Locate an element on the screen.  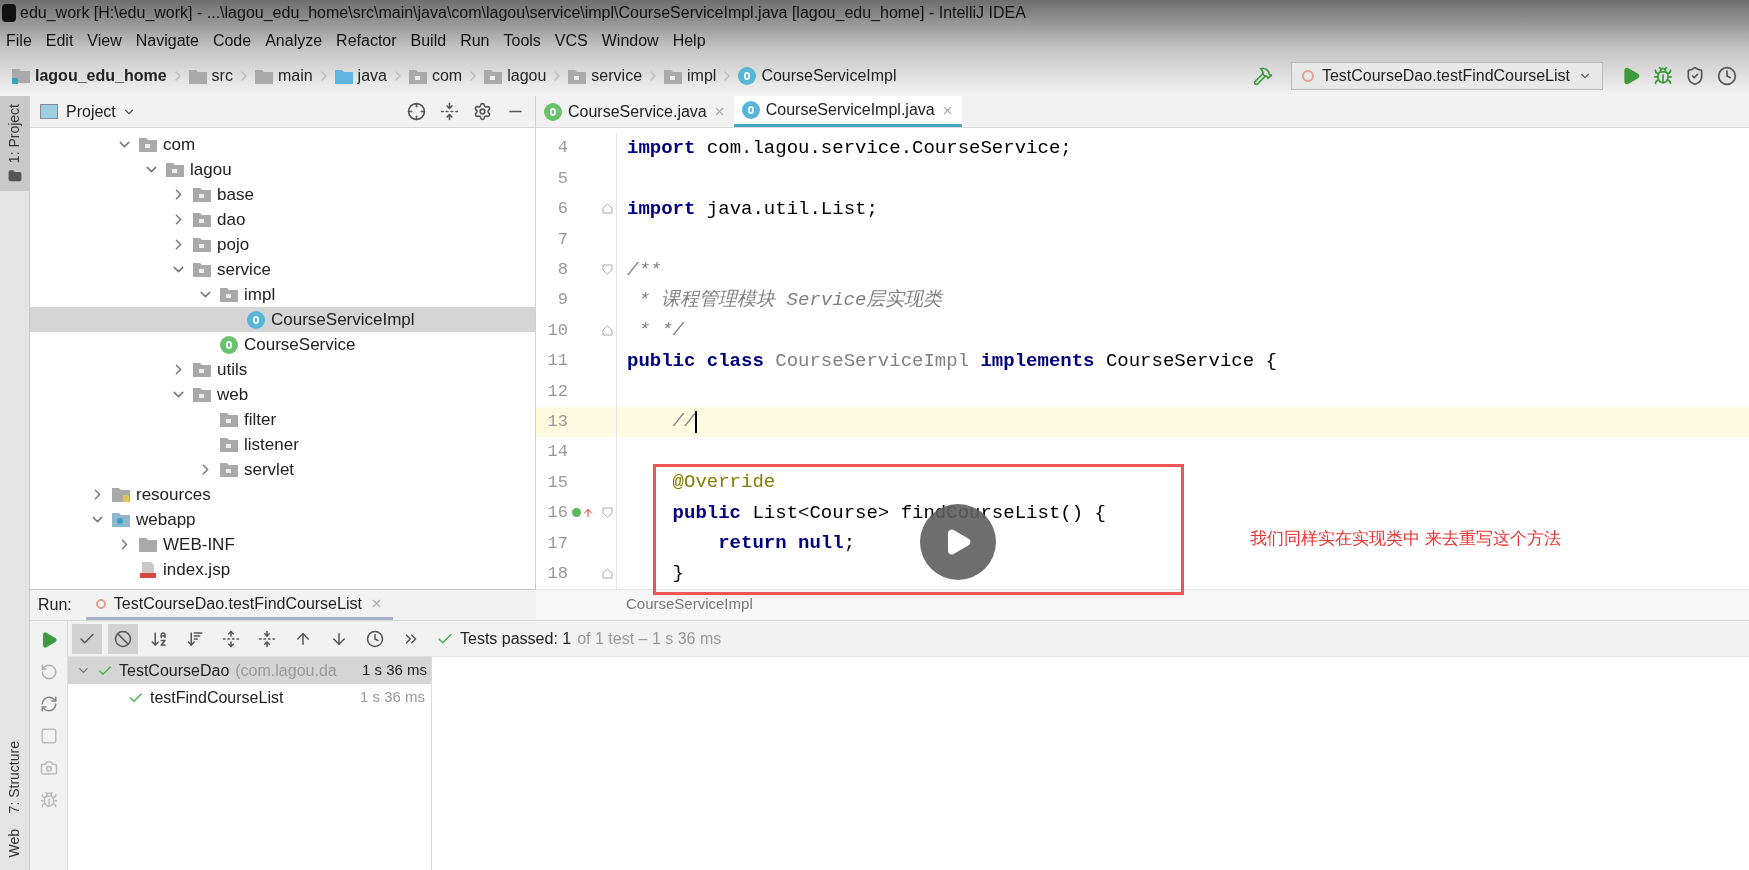
coverage-icon is located at coordinates (1695, 76).